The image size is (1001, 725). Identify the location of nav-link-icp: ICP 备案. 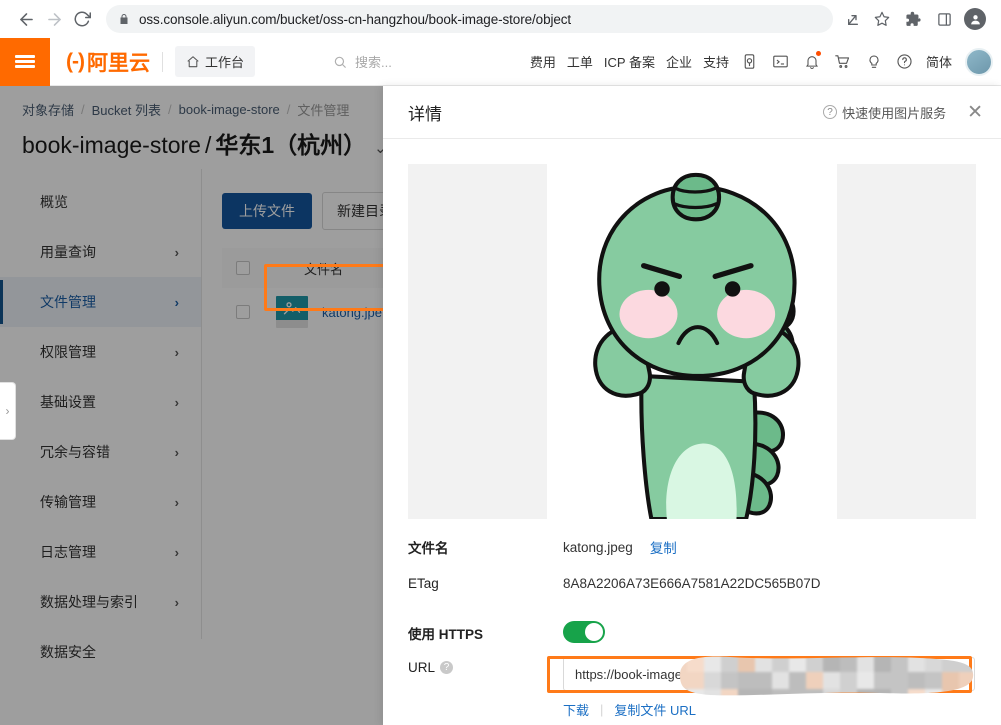
(629, 61).